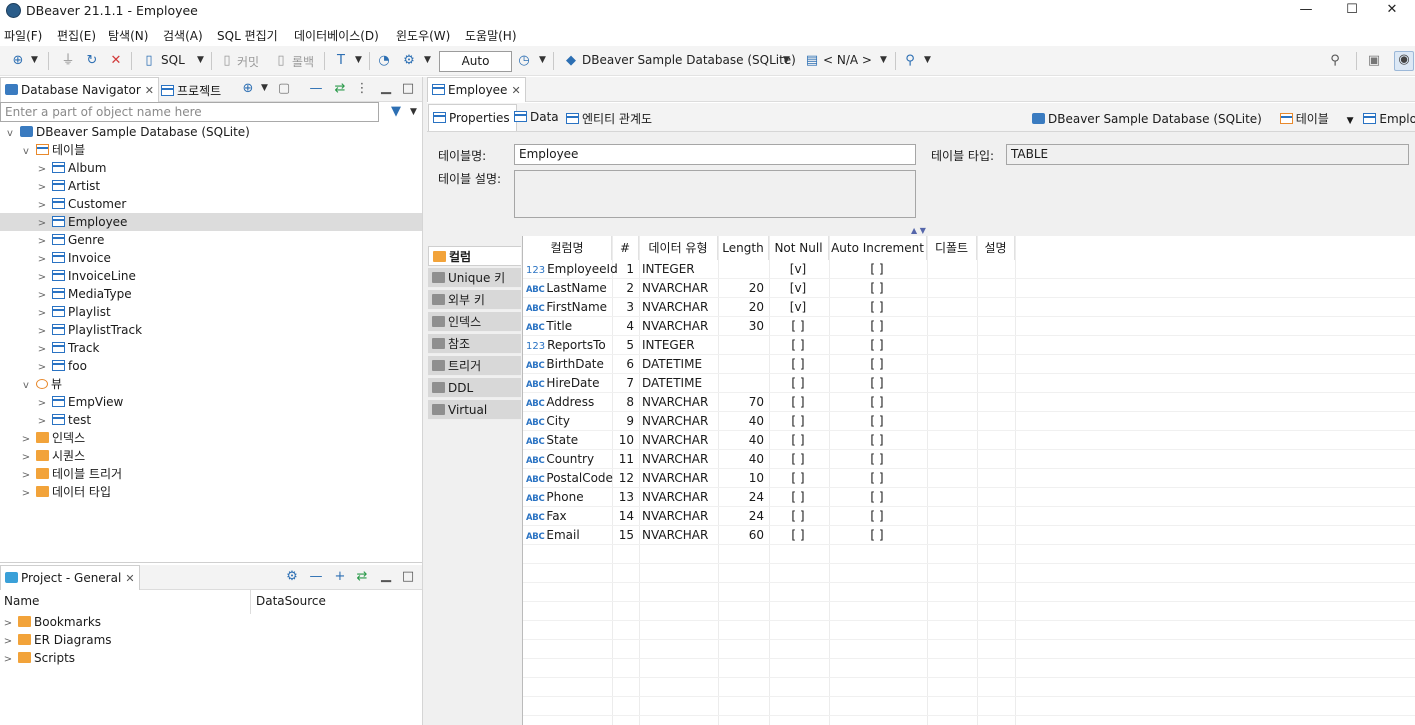 The height and width of the screenshot is (725, 1415). I want to click on tree-node-table: > foo, so click(211, 366).